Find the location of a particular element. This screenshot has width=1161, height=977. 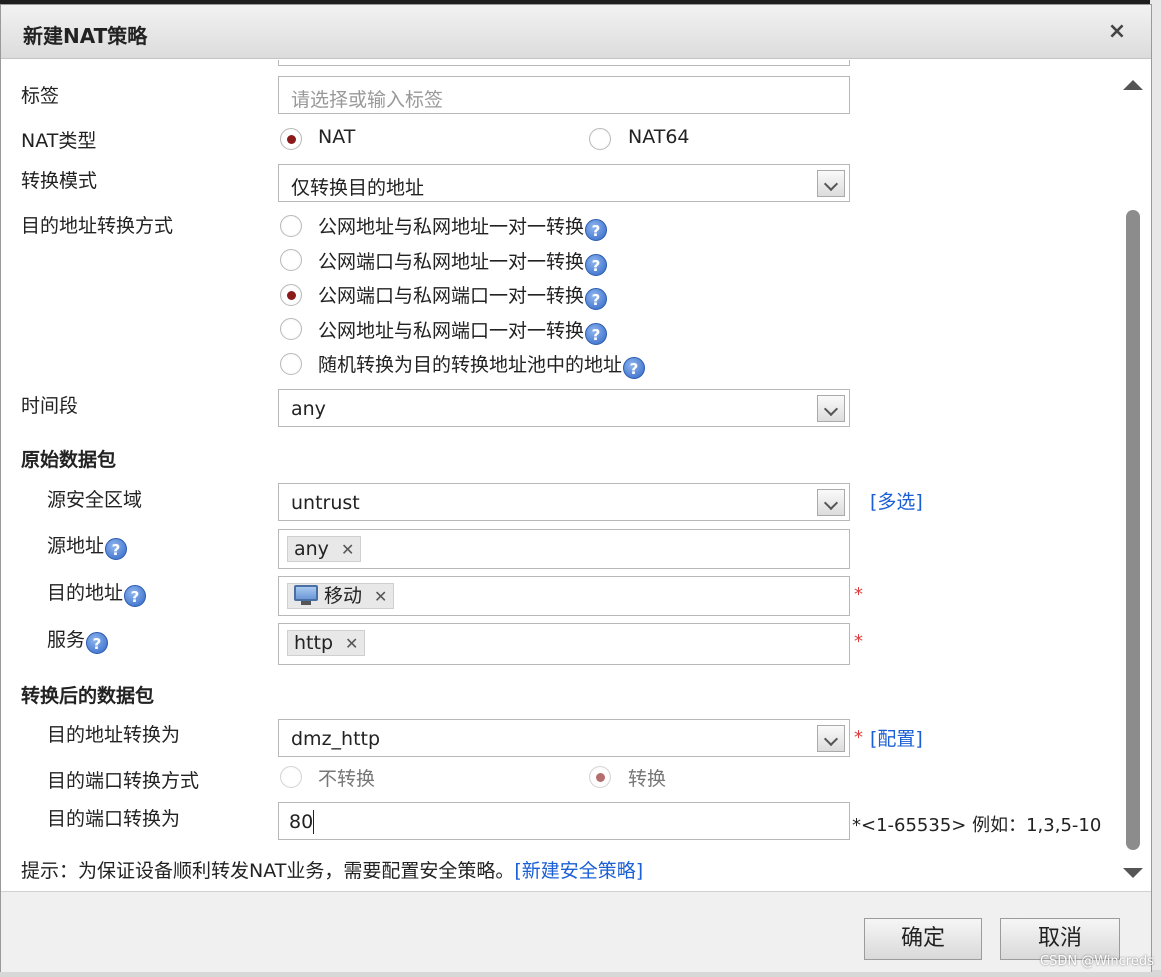

dst-addr-label: 目的地址? is located at coordinates (97, 592).